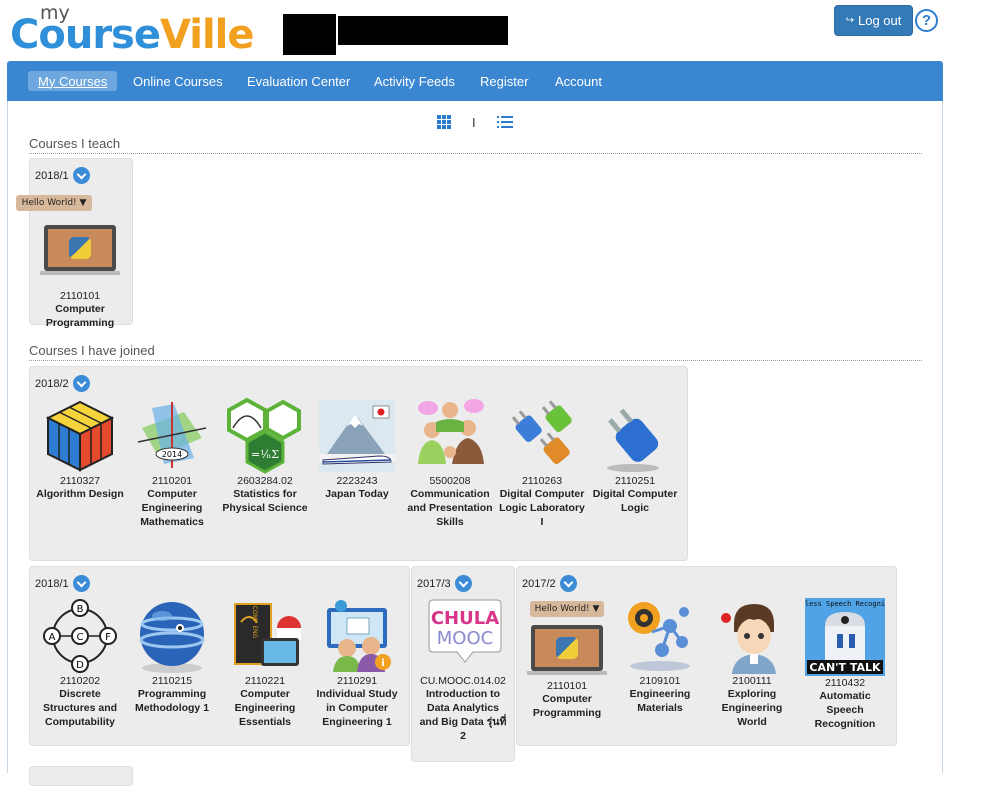 The width and height of the screenshot is (1000, 786). I want to click on course-thumbnail-3d-axes: 2014, so click(172, 436).